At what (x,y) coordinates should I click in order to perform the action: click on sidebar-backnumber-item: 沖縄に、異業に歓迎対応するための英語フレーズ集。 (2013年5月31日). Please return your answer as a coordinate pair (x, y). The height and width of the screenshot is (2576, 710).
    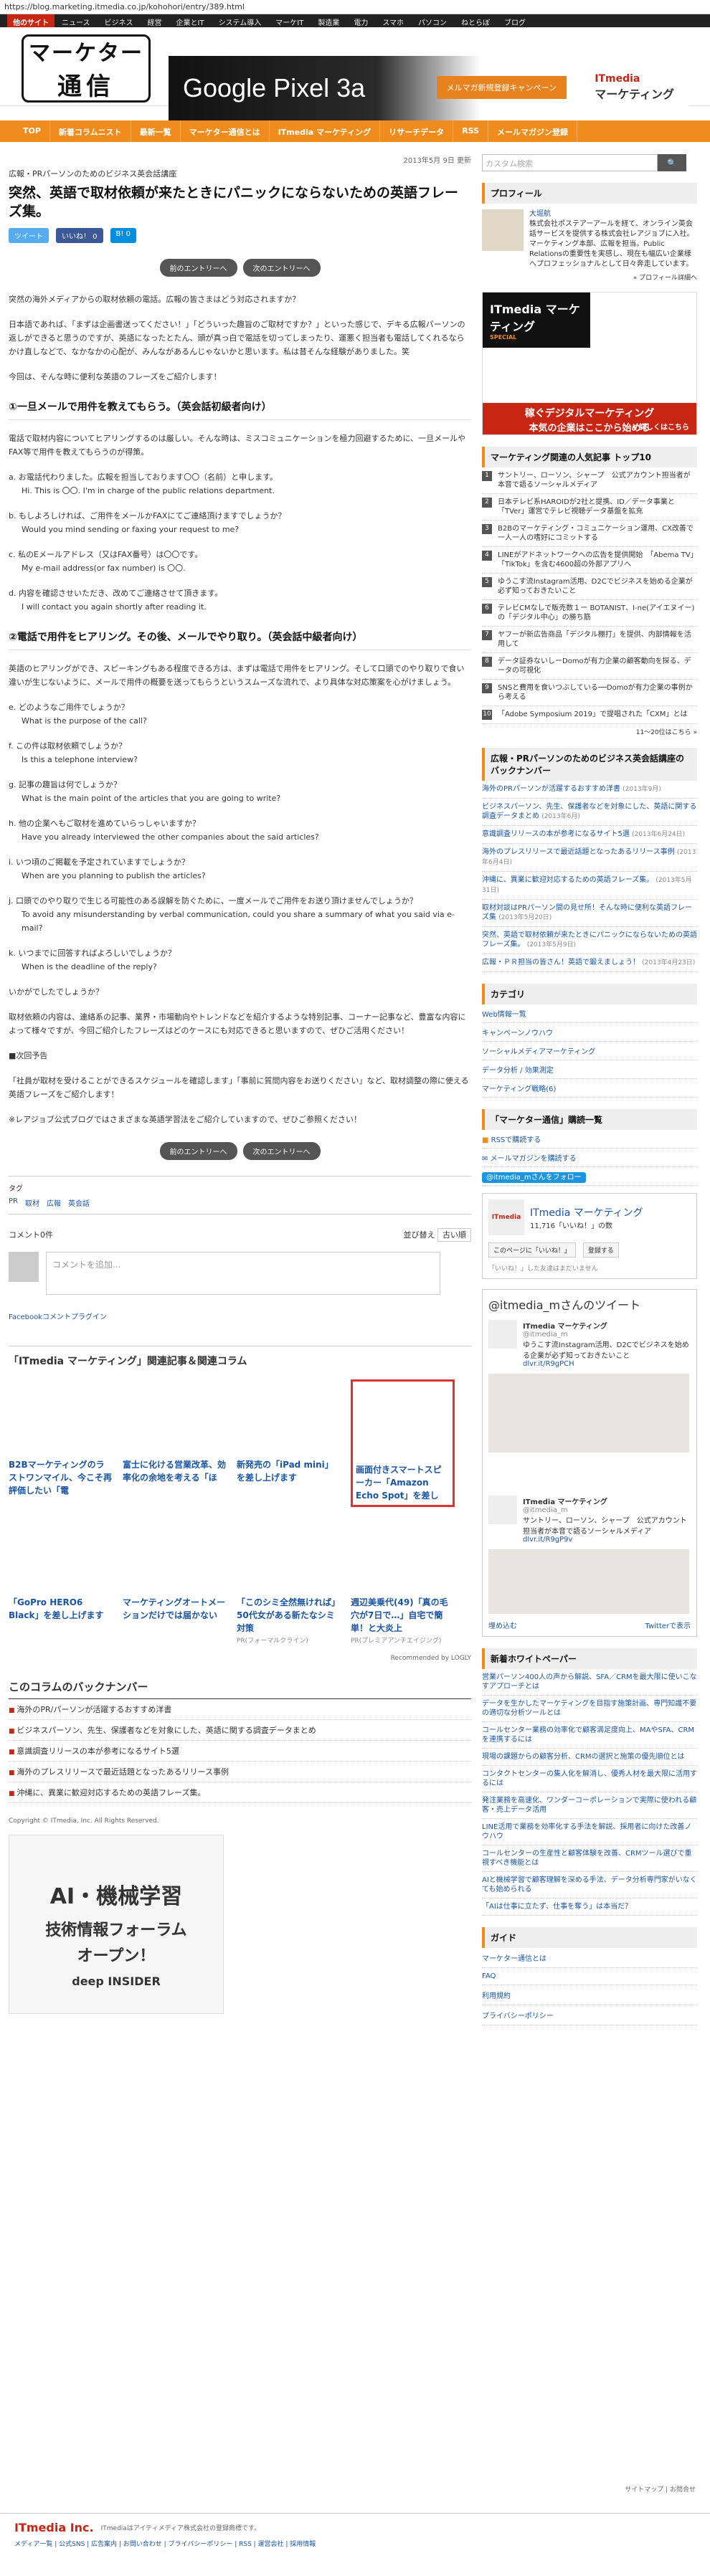
    Looking at the image, I should click on (589, 886).